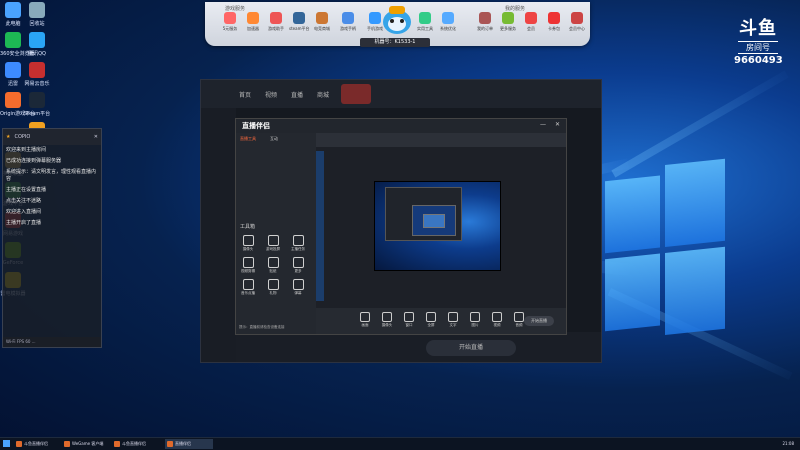 The height and width of the screenshot is (450, 800). I want to click on source-button: 文字, so click(453, 320).